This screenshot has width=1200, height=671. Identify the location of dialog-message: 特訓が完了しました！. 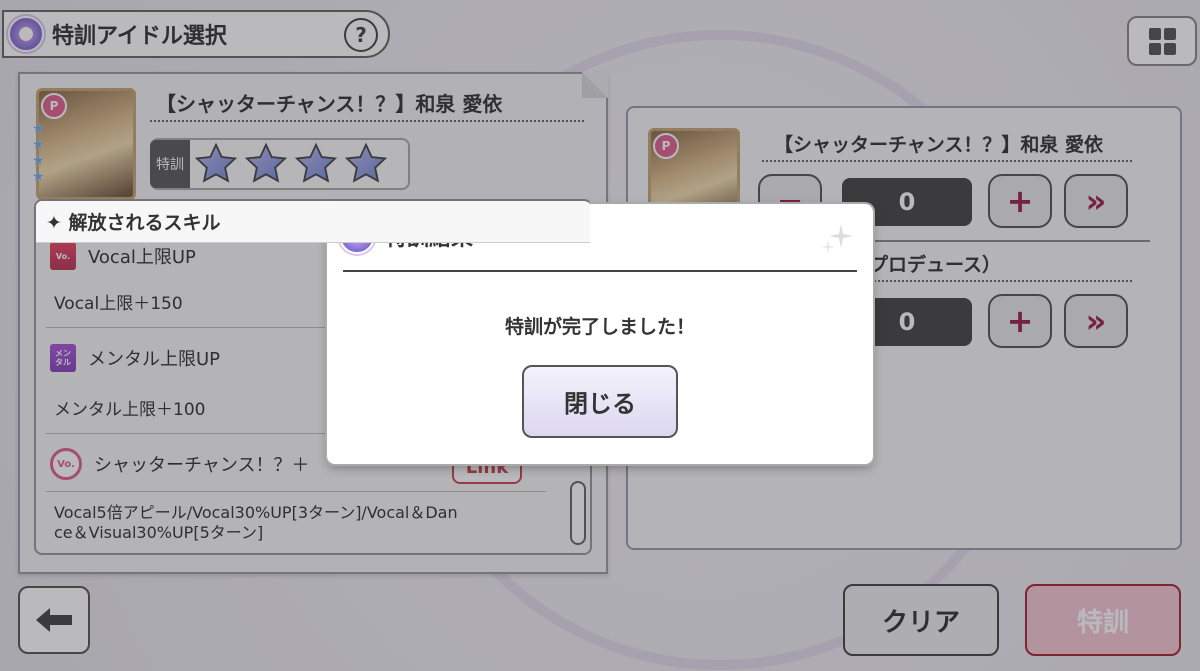
(599, 327).